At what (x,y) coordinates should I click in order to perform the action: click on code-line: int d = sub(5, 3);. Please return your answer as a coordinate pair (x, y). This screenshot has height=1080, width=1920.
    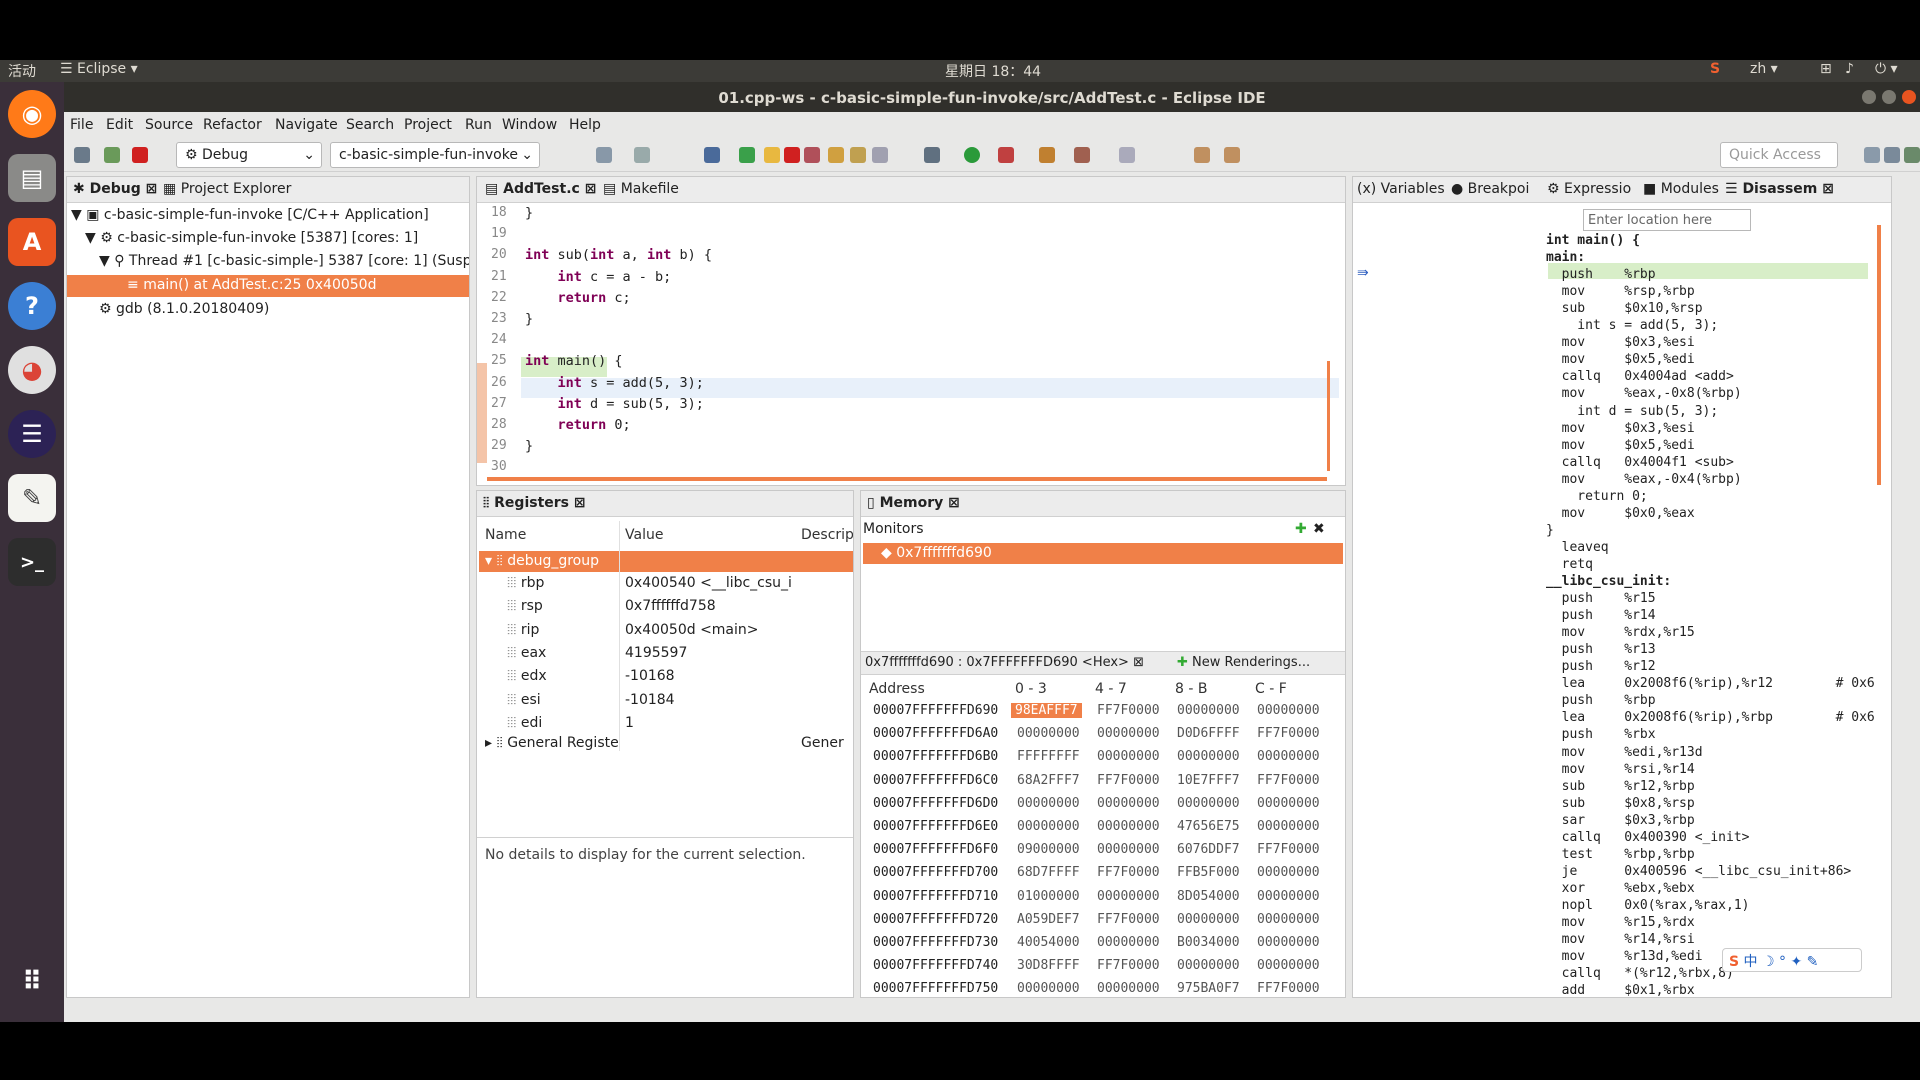
    Looking at the image, I should click on (614, 404).